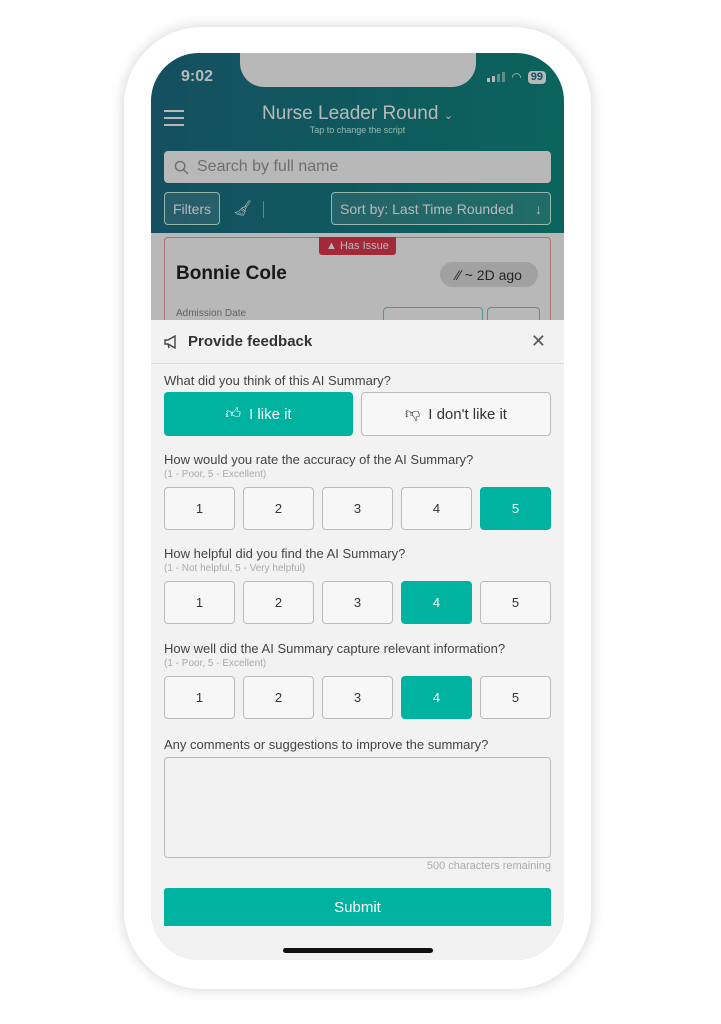  I want to click on question-helpful: How helpful did you find the AI Summary?, so click(285, 553).